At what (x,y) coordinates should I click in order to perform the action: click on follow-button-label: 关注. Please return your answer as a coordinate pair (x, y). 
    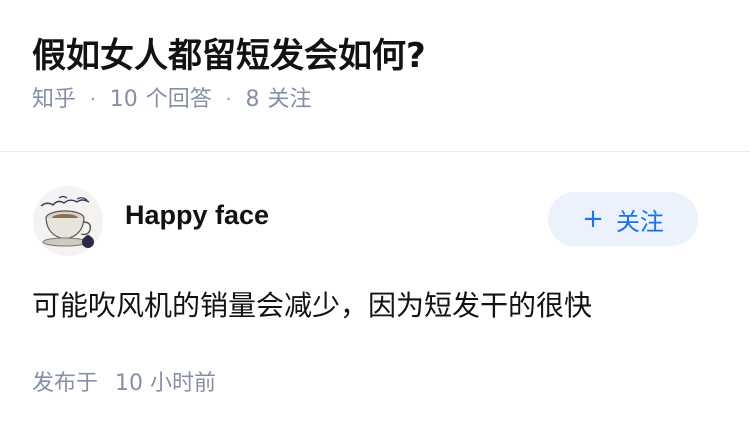
    Looking at the image, I should click on (639, 221).